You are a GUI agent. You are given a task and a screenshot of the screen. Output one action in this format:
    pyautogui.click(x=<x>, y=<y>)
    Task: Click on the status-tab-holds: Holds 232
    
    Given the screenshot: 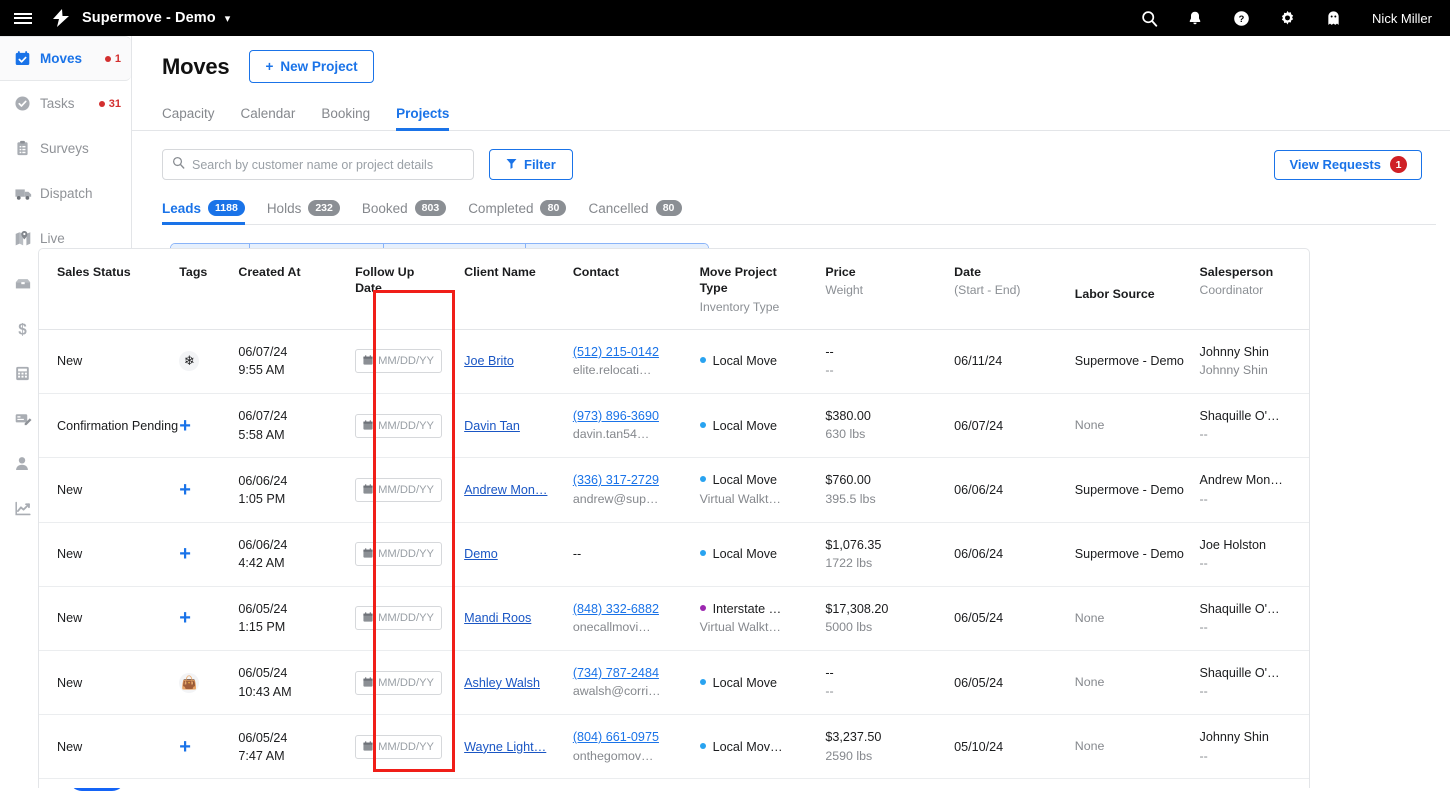 What is the action you would take?
    pyautogui.click(x=303, y=212)
    